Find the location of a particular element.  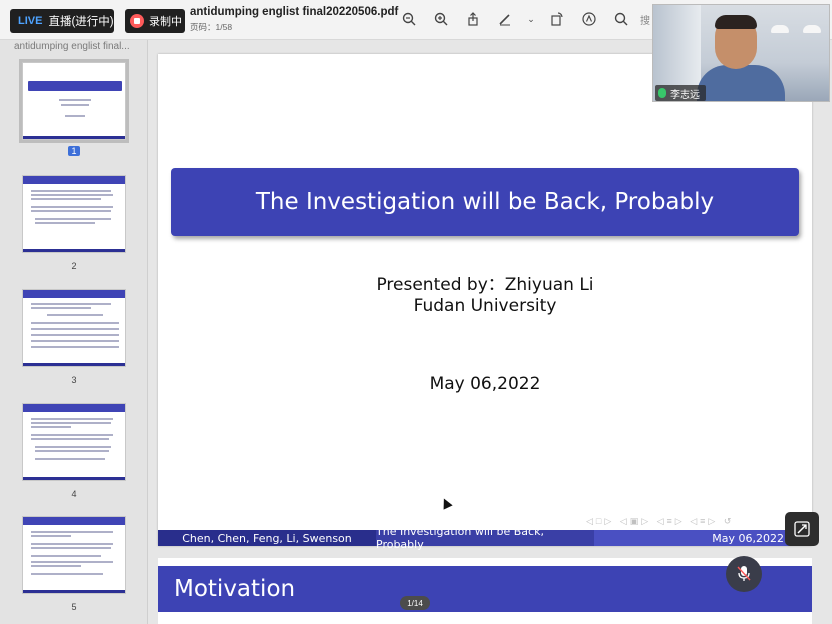

footer-authors: Chen, Chen, Feng, Li, Swenson is located at coordinates (267, 538).